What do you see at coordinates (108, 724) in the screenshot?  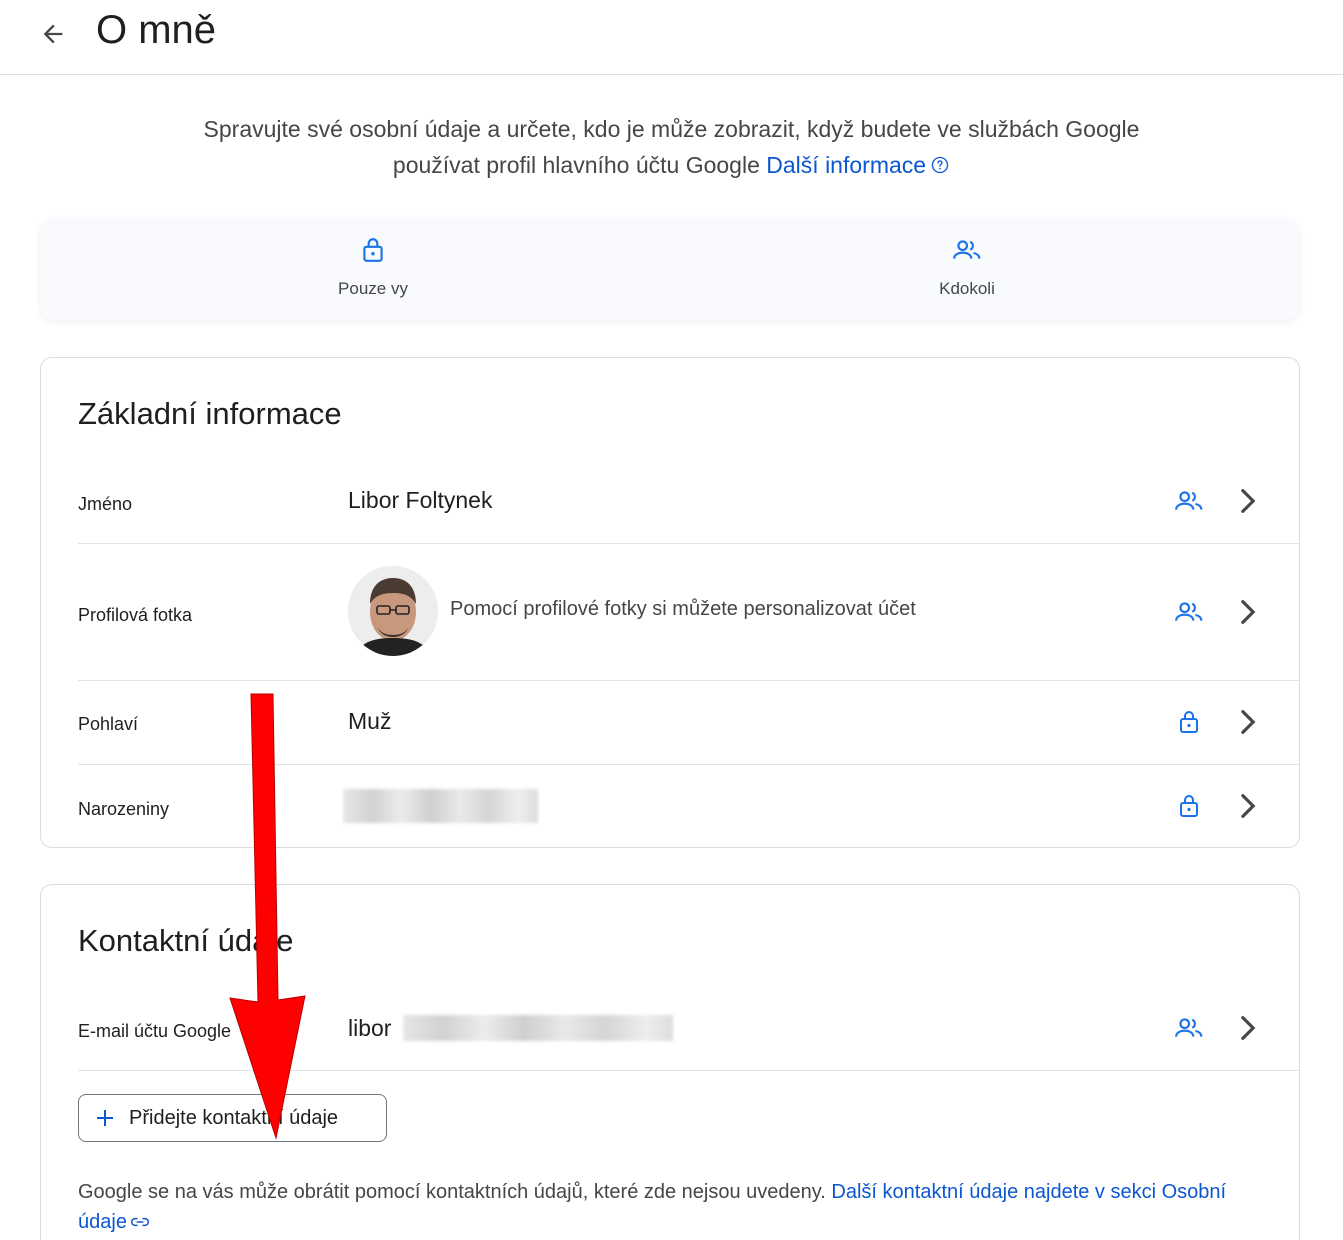 I see `row-gender-label: Pohlaví` at bounding box center [108, 724].